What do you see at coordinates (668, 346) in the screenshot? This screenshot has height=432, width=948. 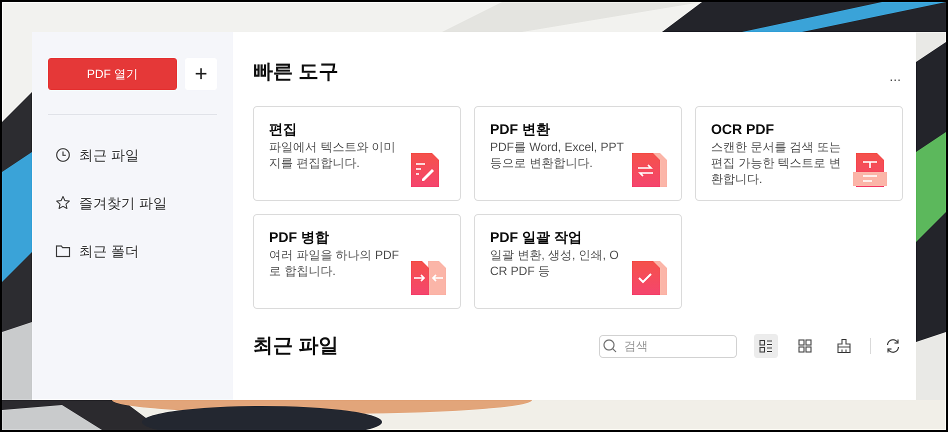 I see `search-field: 검색` at bounding box center [668, 346].